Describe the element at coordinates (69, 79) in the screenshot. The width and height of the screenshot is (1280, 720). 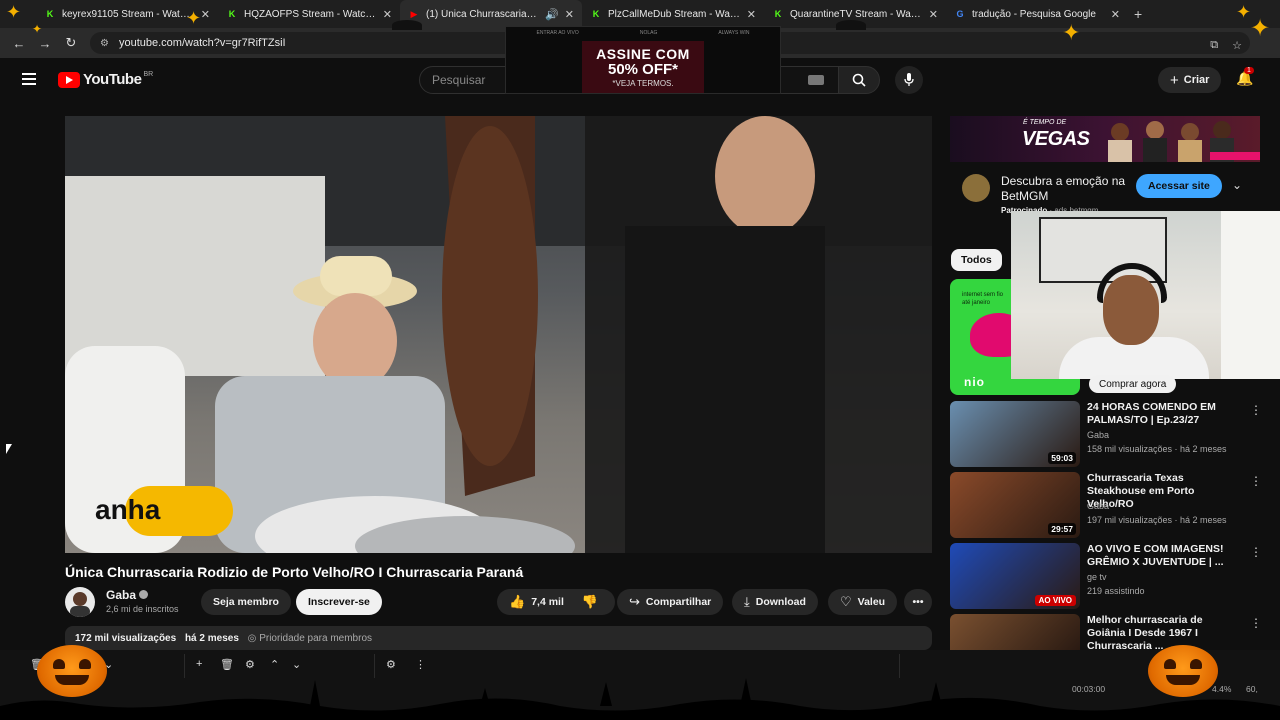
I see `youtube-play-icon` at that location.